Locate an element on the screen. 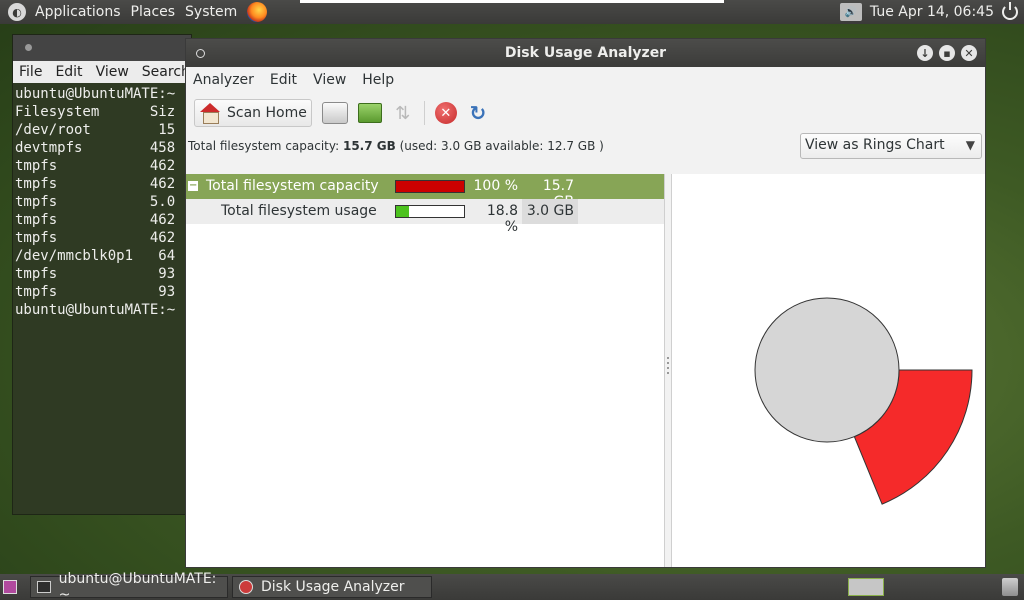  scan-home-label: Scan Home is located at coordinates (267, 113).